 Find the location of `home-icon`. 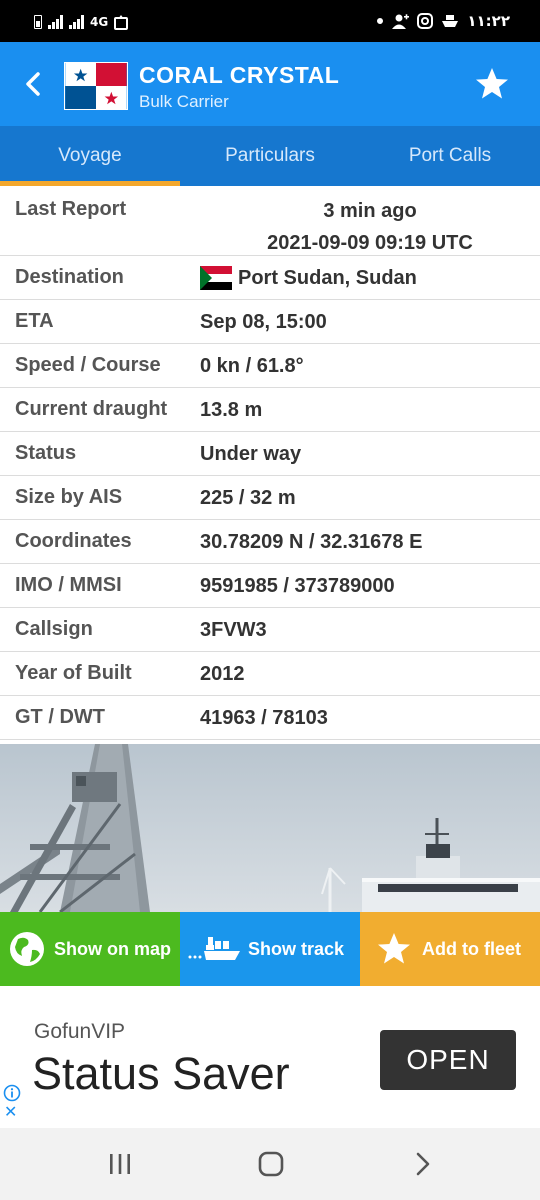

home-icon is located at coordinates (271, 1164).